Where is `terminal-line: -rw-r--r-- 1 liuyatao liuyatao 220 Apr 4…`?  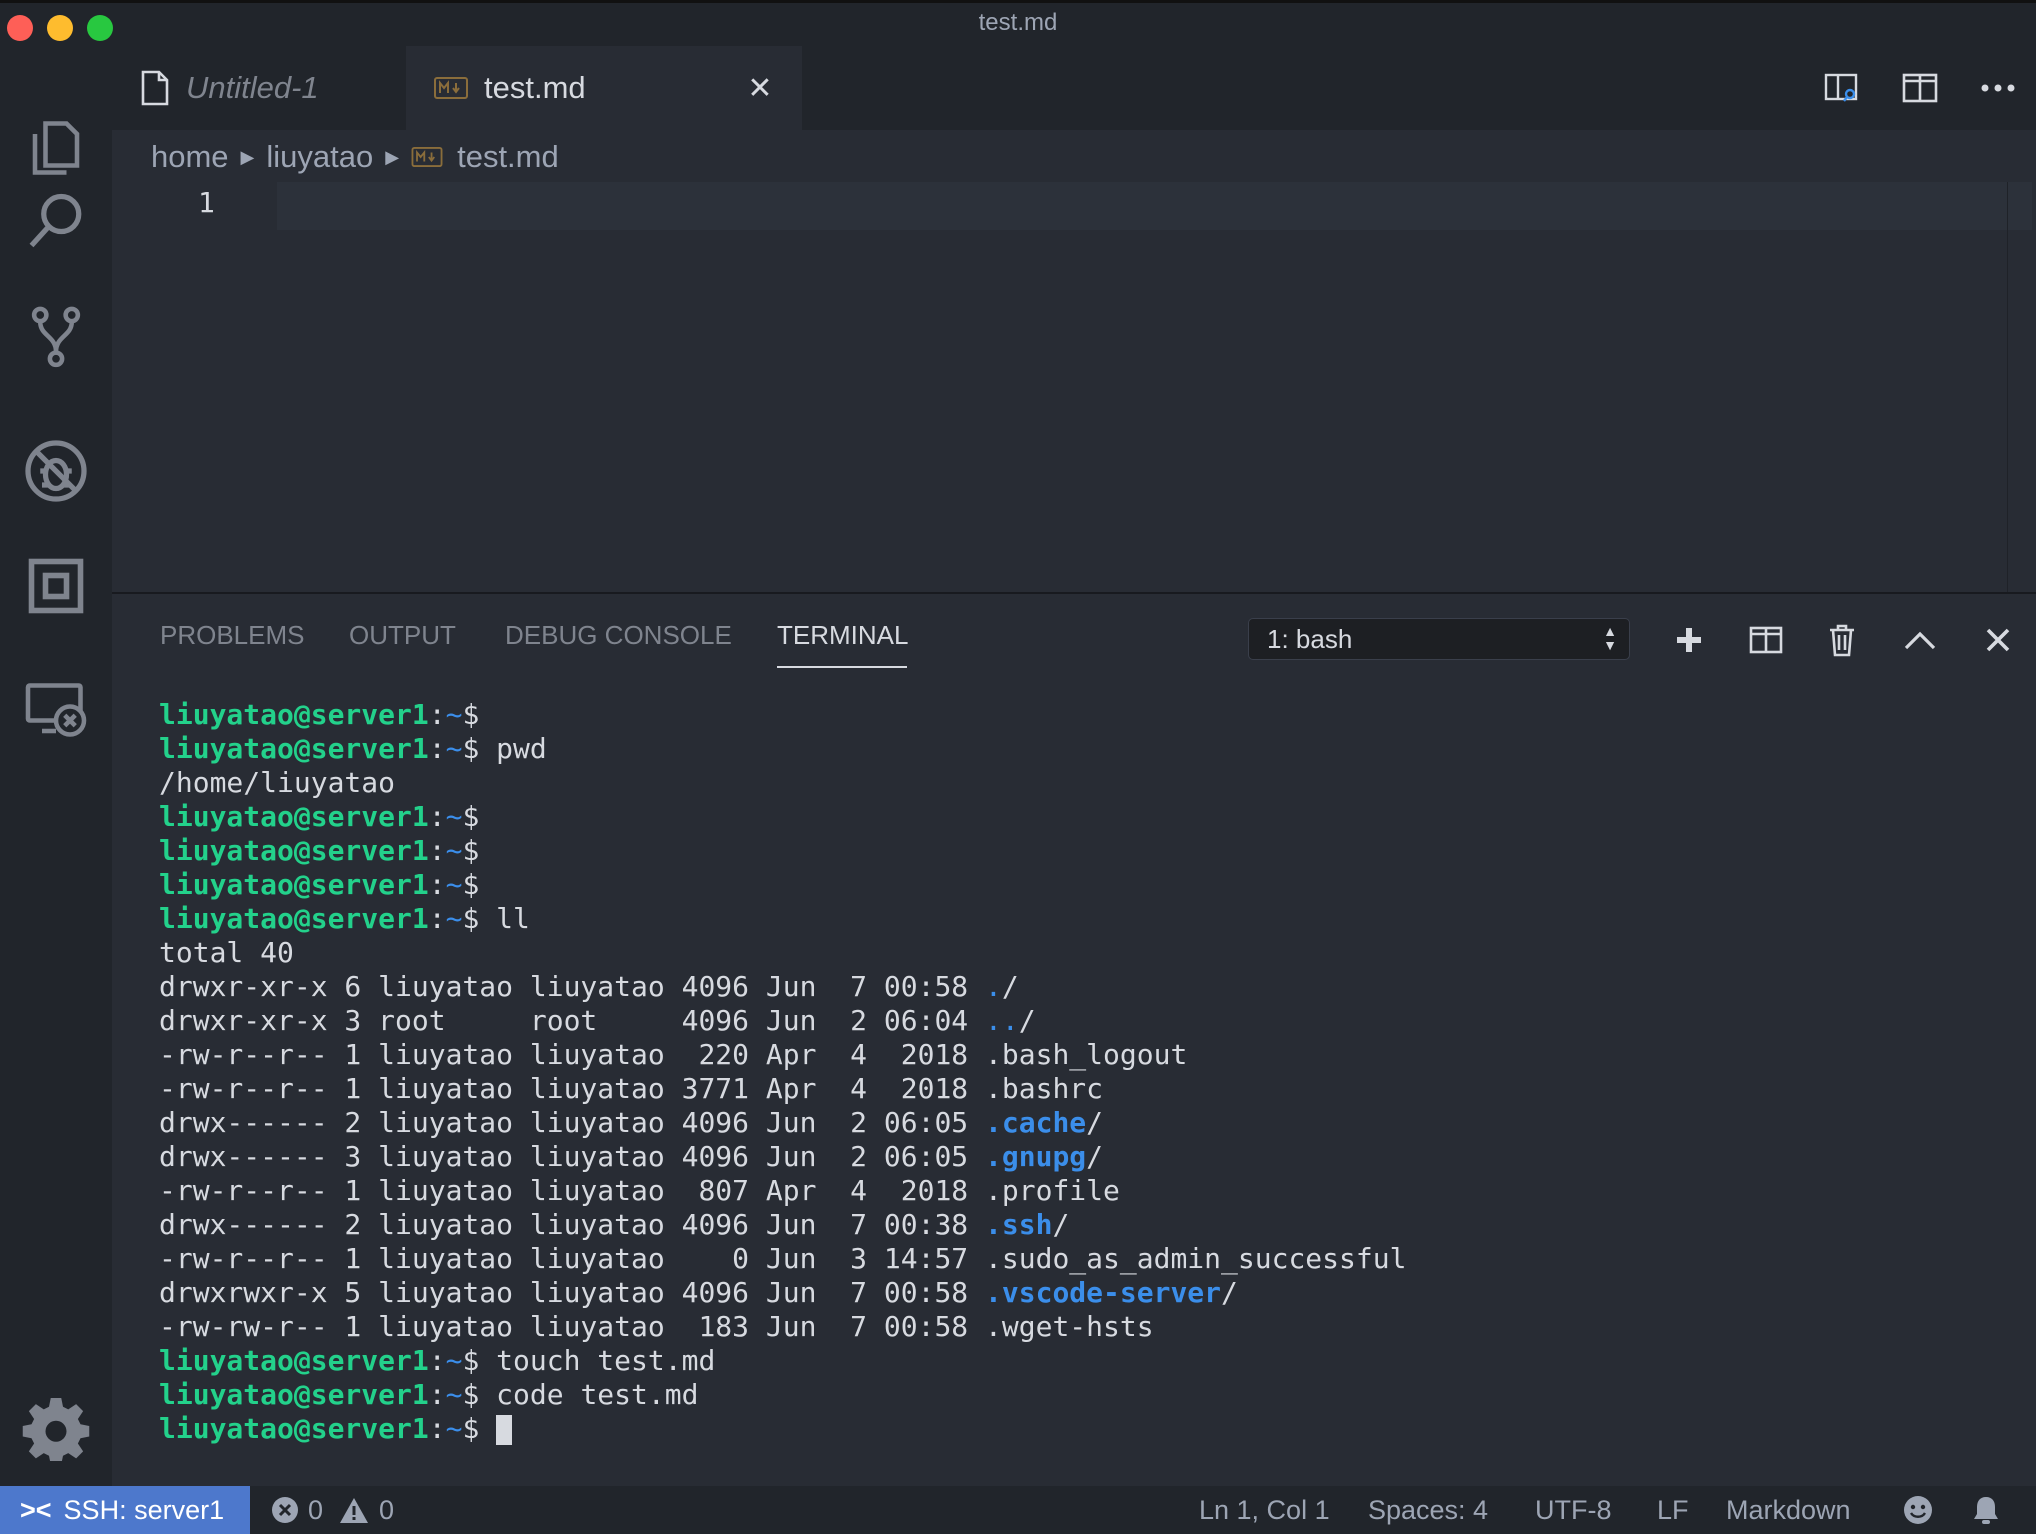
terminal-line: -rw-r--r-- 1 liuyatao liuyatao 220 Apr 4… is located at coordinates (1059, 1055).